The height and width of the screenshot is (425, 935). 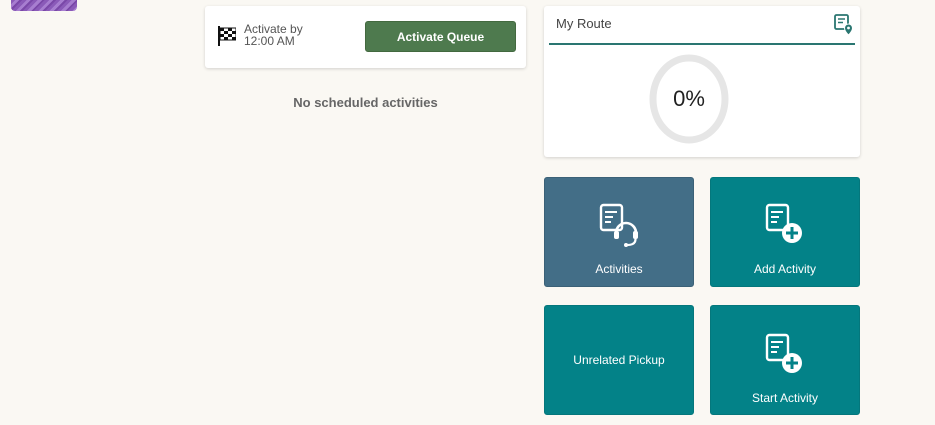 I want to click on empty-activities-message: No scheduled activities, so click(x=365, y=102).